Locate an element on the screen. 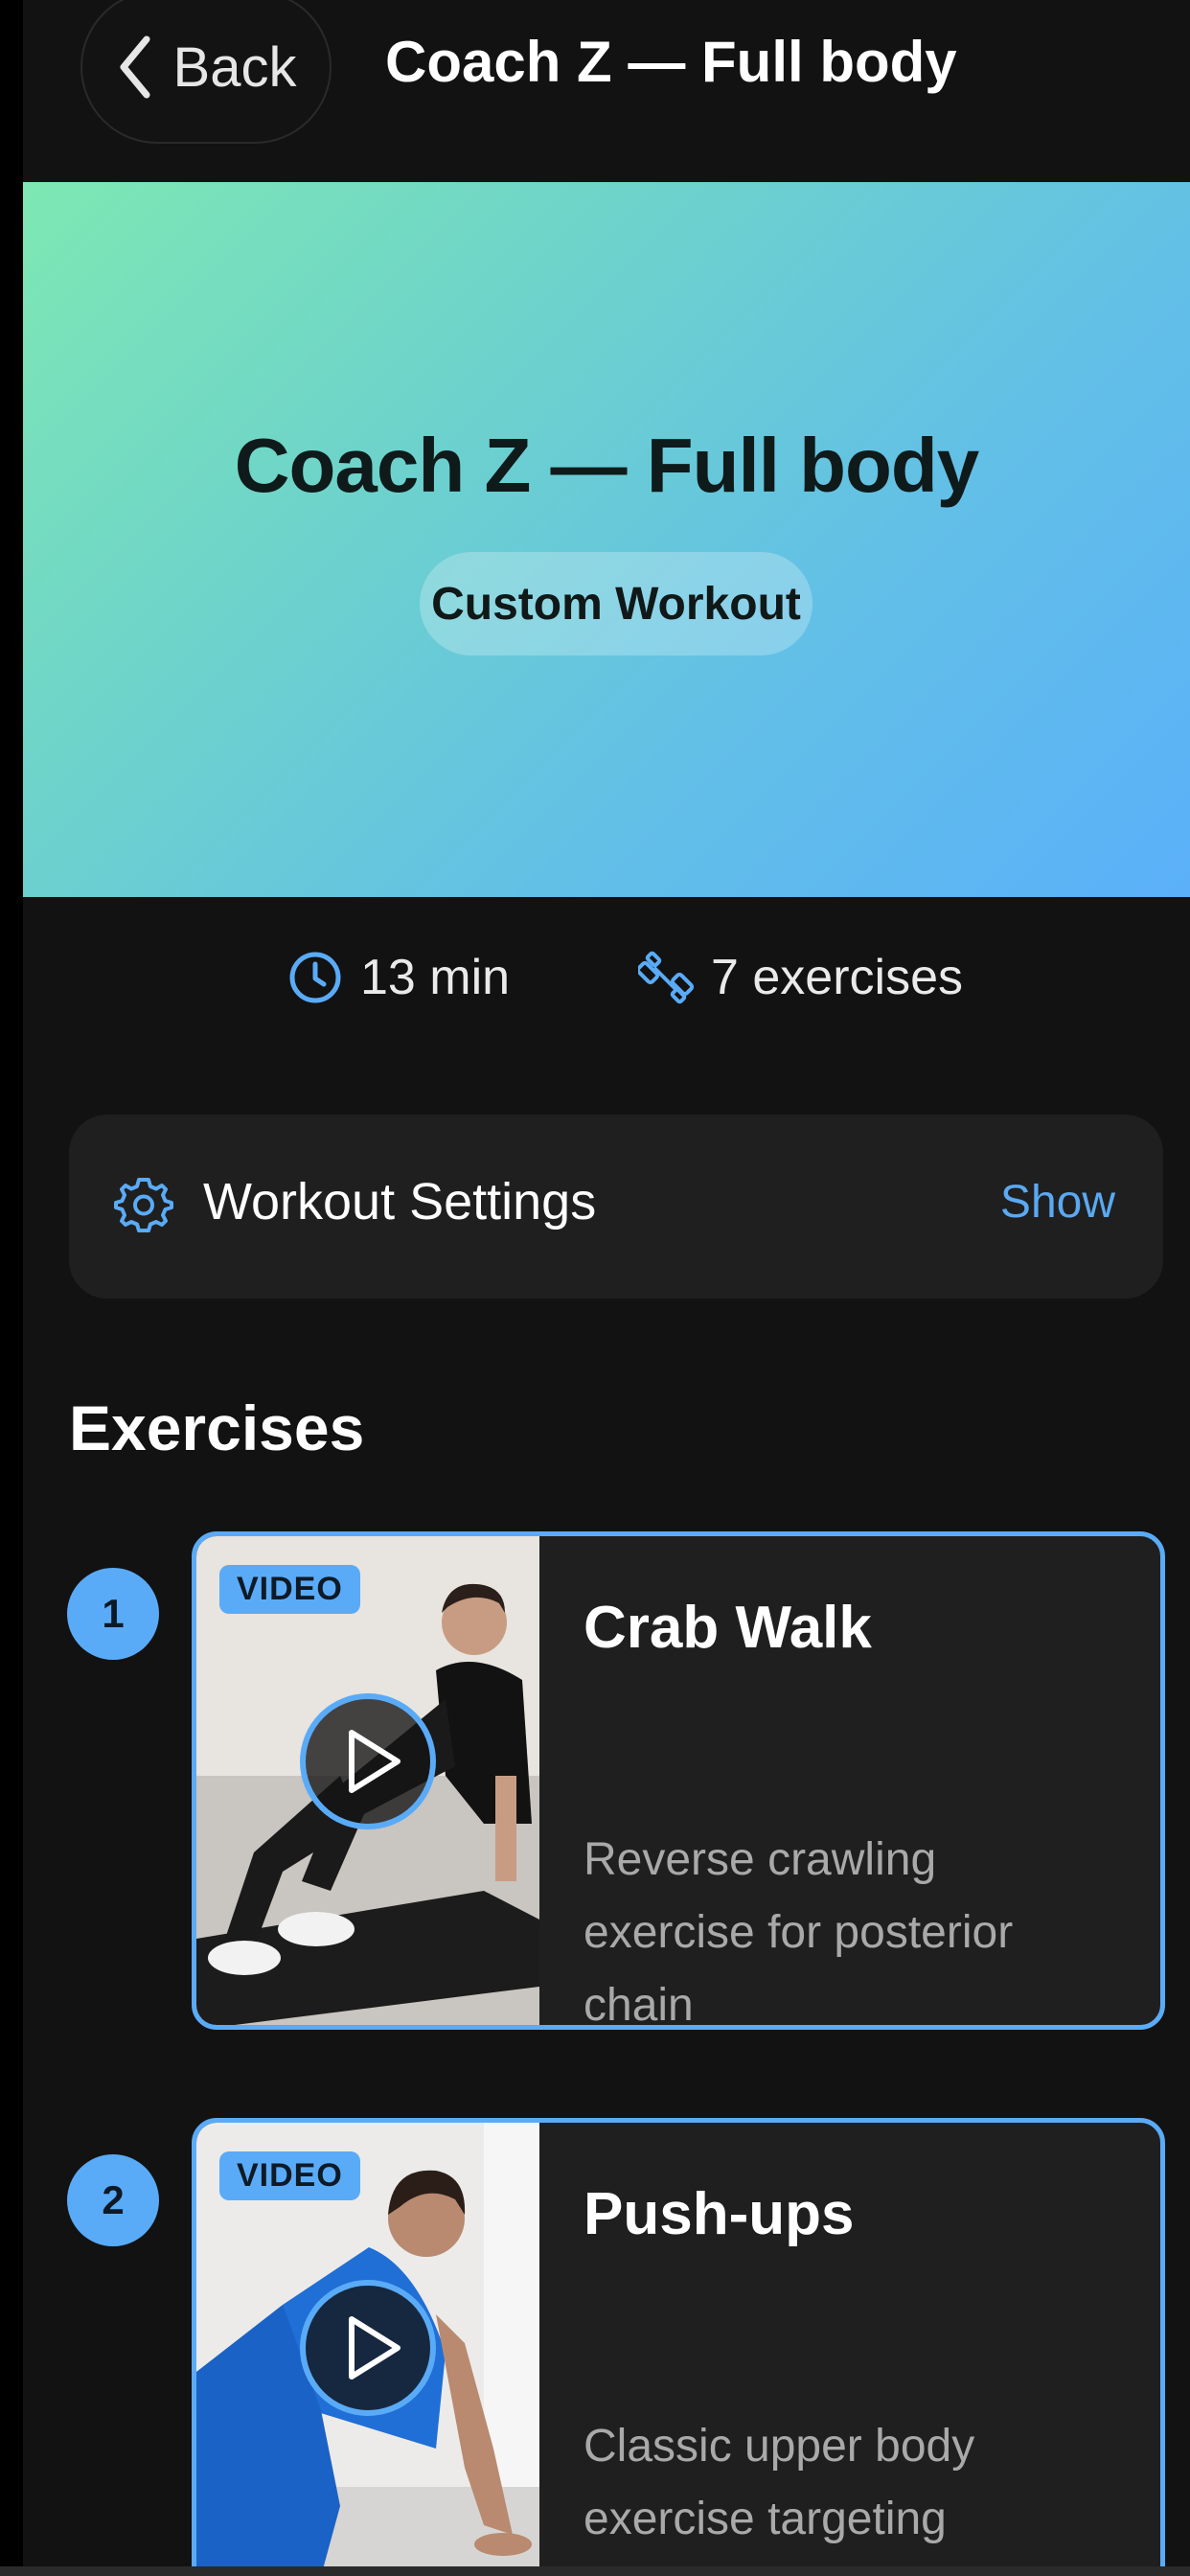 The image size is (1190, 2576). nav-title: Coach Z — Full body is located at coordinates (671, 62).